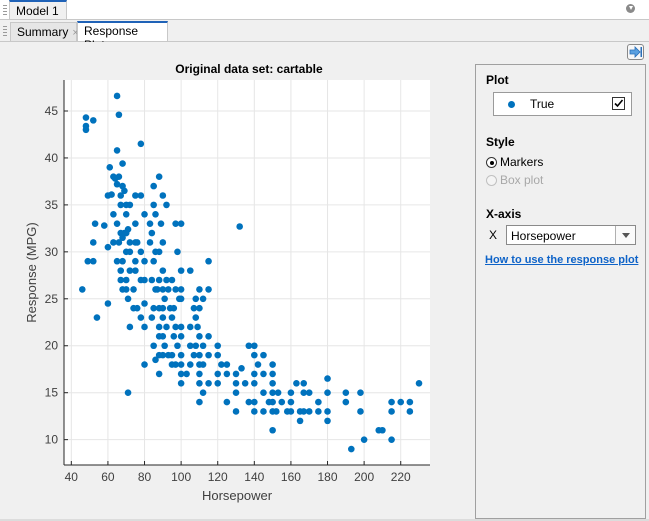 The image size is (649, 521). What do you see at coordinates (521, 162) in the screenshot?
I see `markers-radio-label: Markers` at bounding box center [521, 162].